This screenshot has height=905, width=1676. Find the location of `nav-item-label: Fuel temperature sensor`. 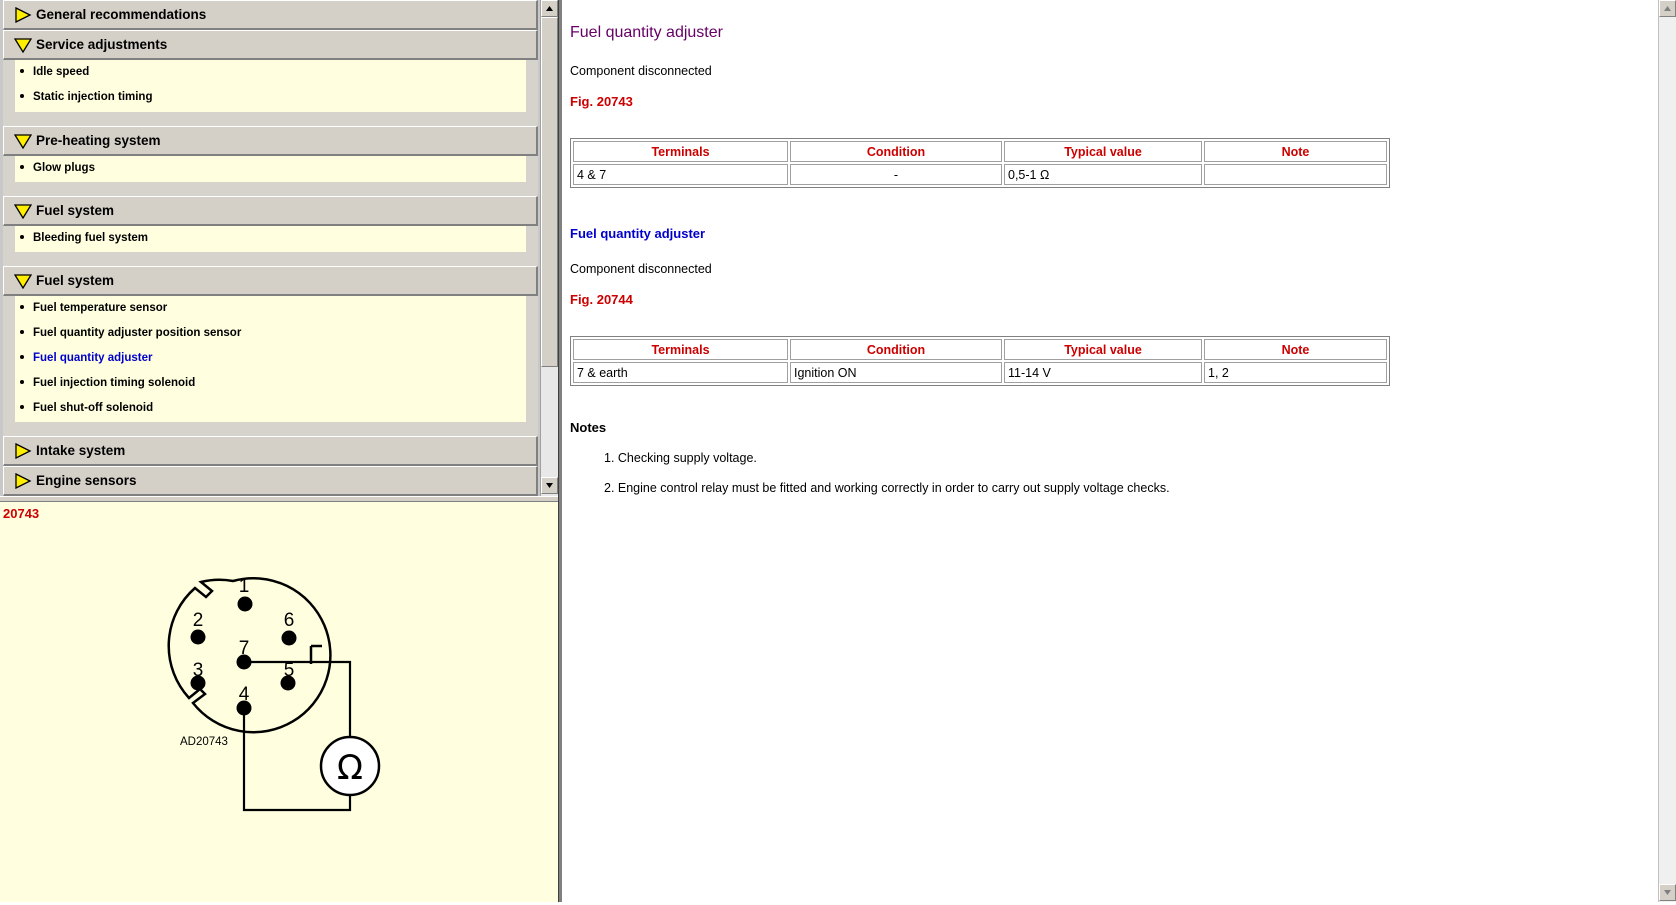

nav-item-label: Fuel temperature sensor is located at coordinates (100, 308).